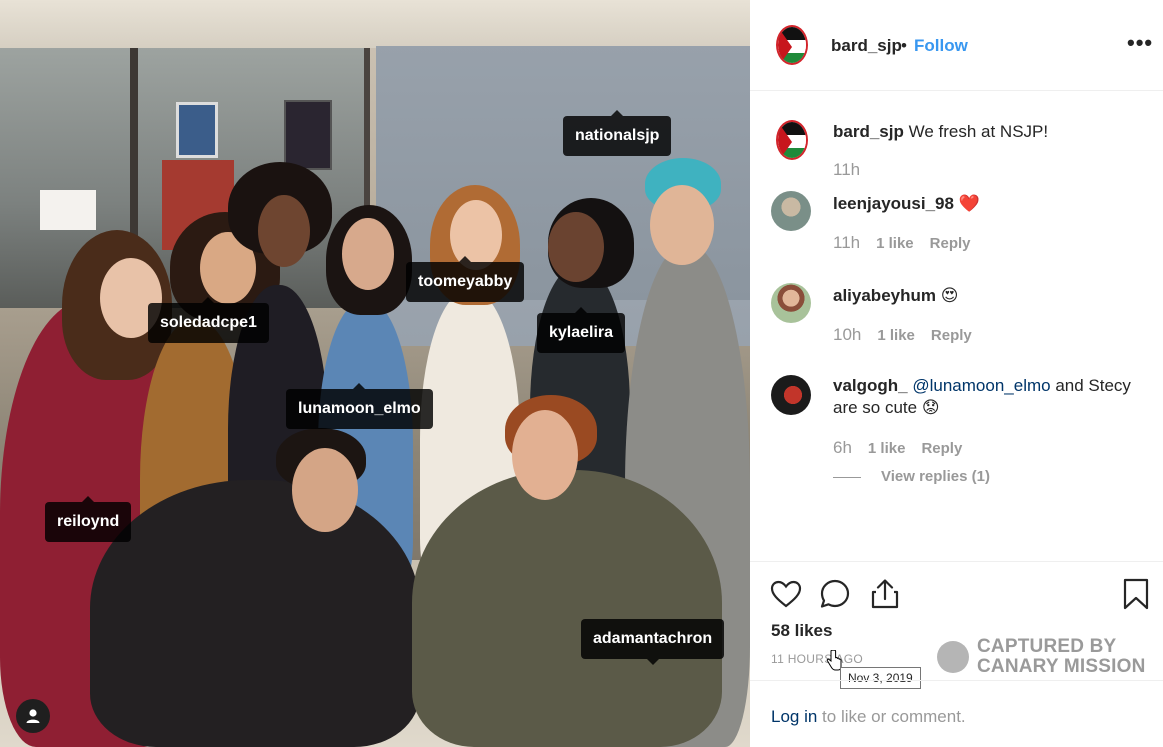  I want to click on watermark-line: CANARY MISSION, so click(1061, 666).